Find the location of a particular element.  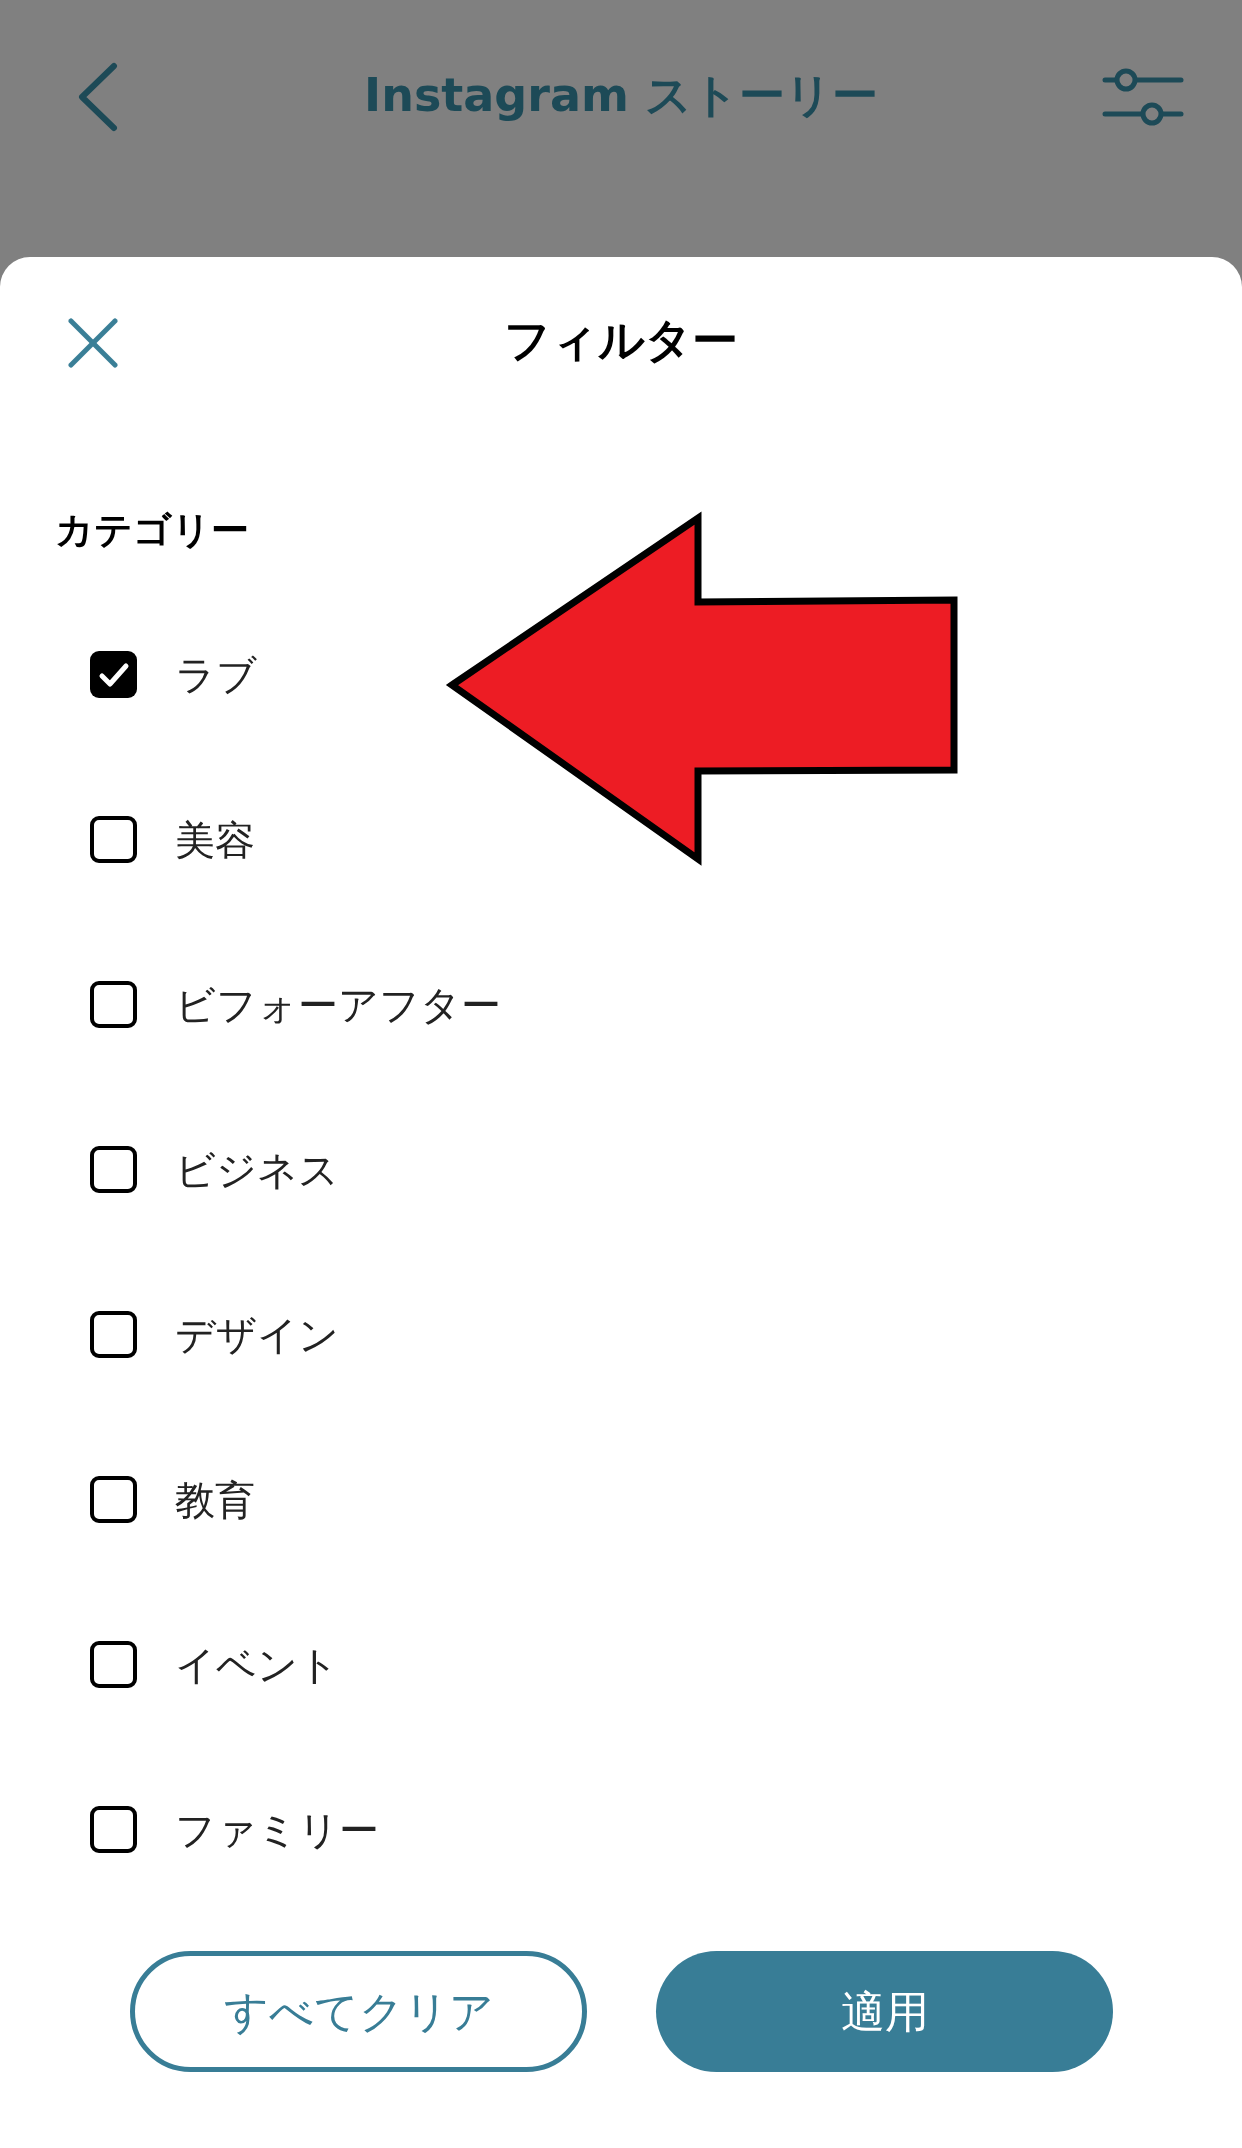

apply-button: 適用 is located at coordinates (884, 2011).